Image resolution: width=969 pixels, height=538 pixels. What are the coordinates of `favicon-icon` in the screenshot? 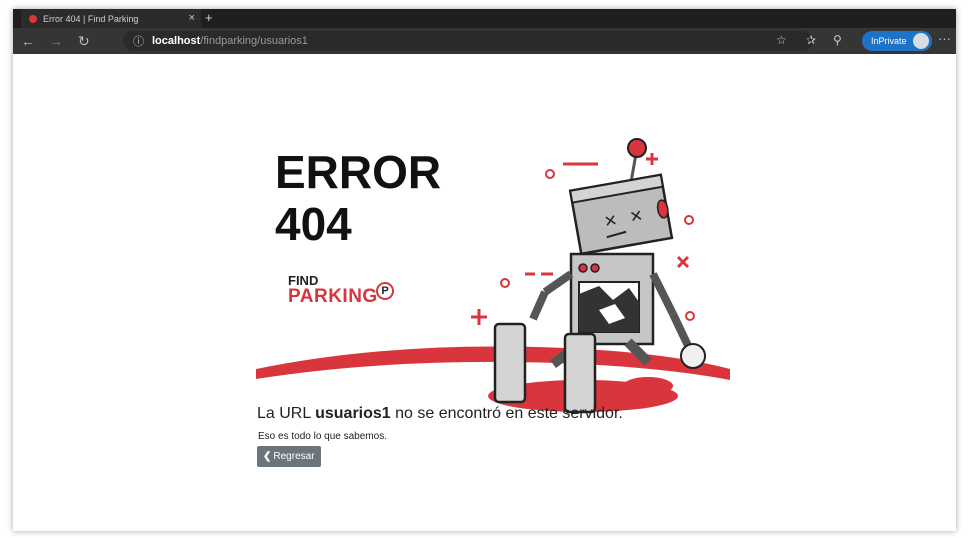 It's located at (33, 18).